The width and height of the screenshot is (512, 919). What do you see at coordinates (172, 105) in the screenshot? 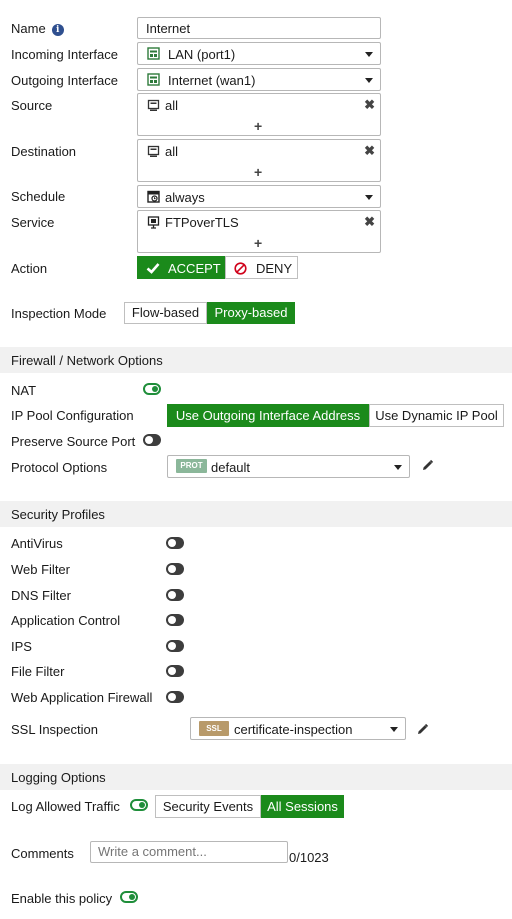
I see `source-value: all` at bounding box center [172, 105].